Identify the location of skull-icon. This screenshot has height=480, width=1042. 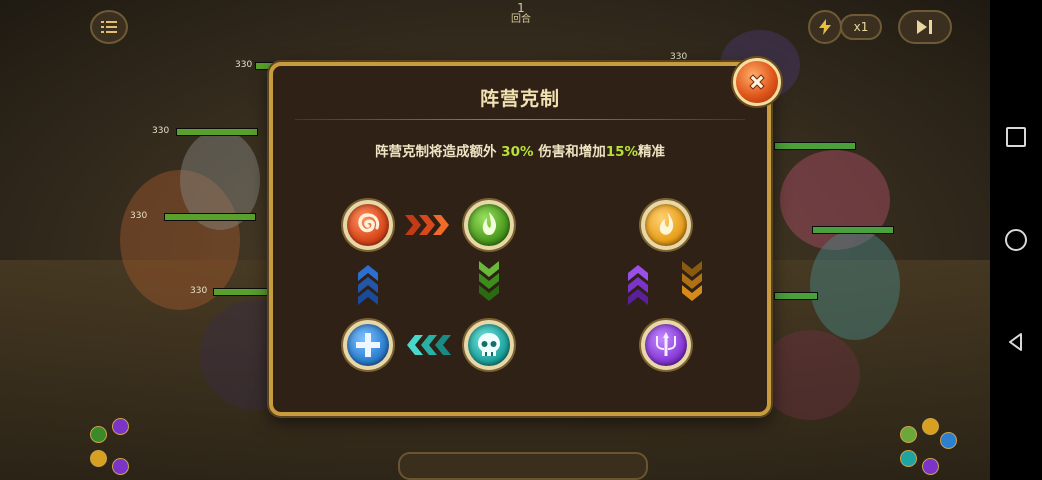
(489, 344).